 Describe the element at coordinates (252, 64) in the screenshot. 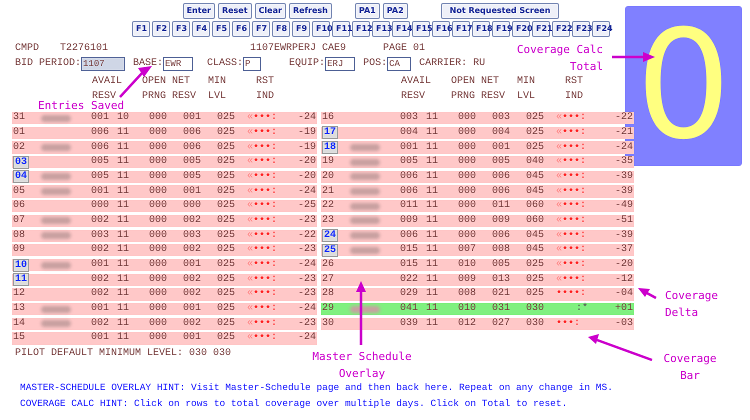

I see `text-field: P` at that location.